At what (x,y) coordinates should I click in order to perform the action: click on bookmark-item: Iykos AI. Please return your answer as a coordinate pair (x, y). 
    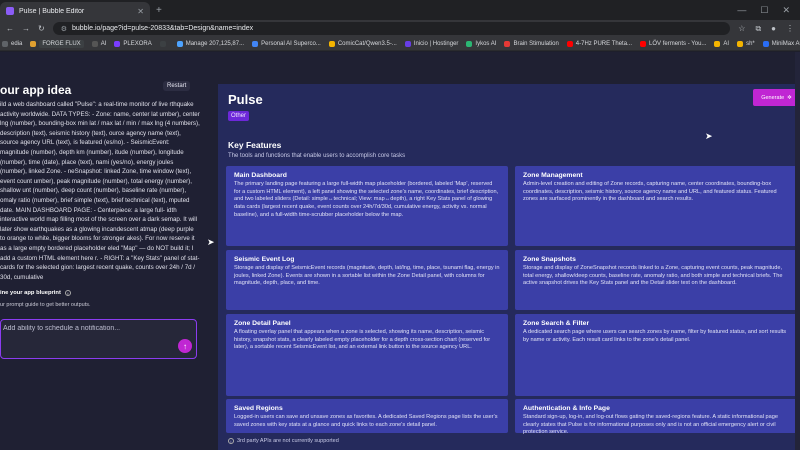
    Looking at the image, I should click on (481, 43).